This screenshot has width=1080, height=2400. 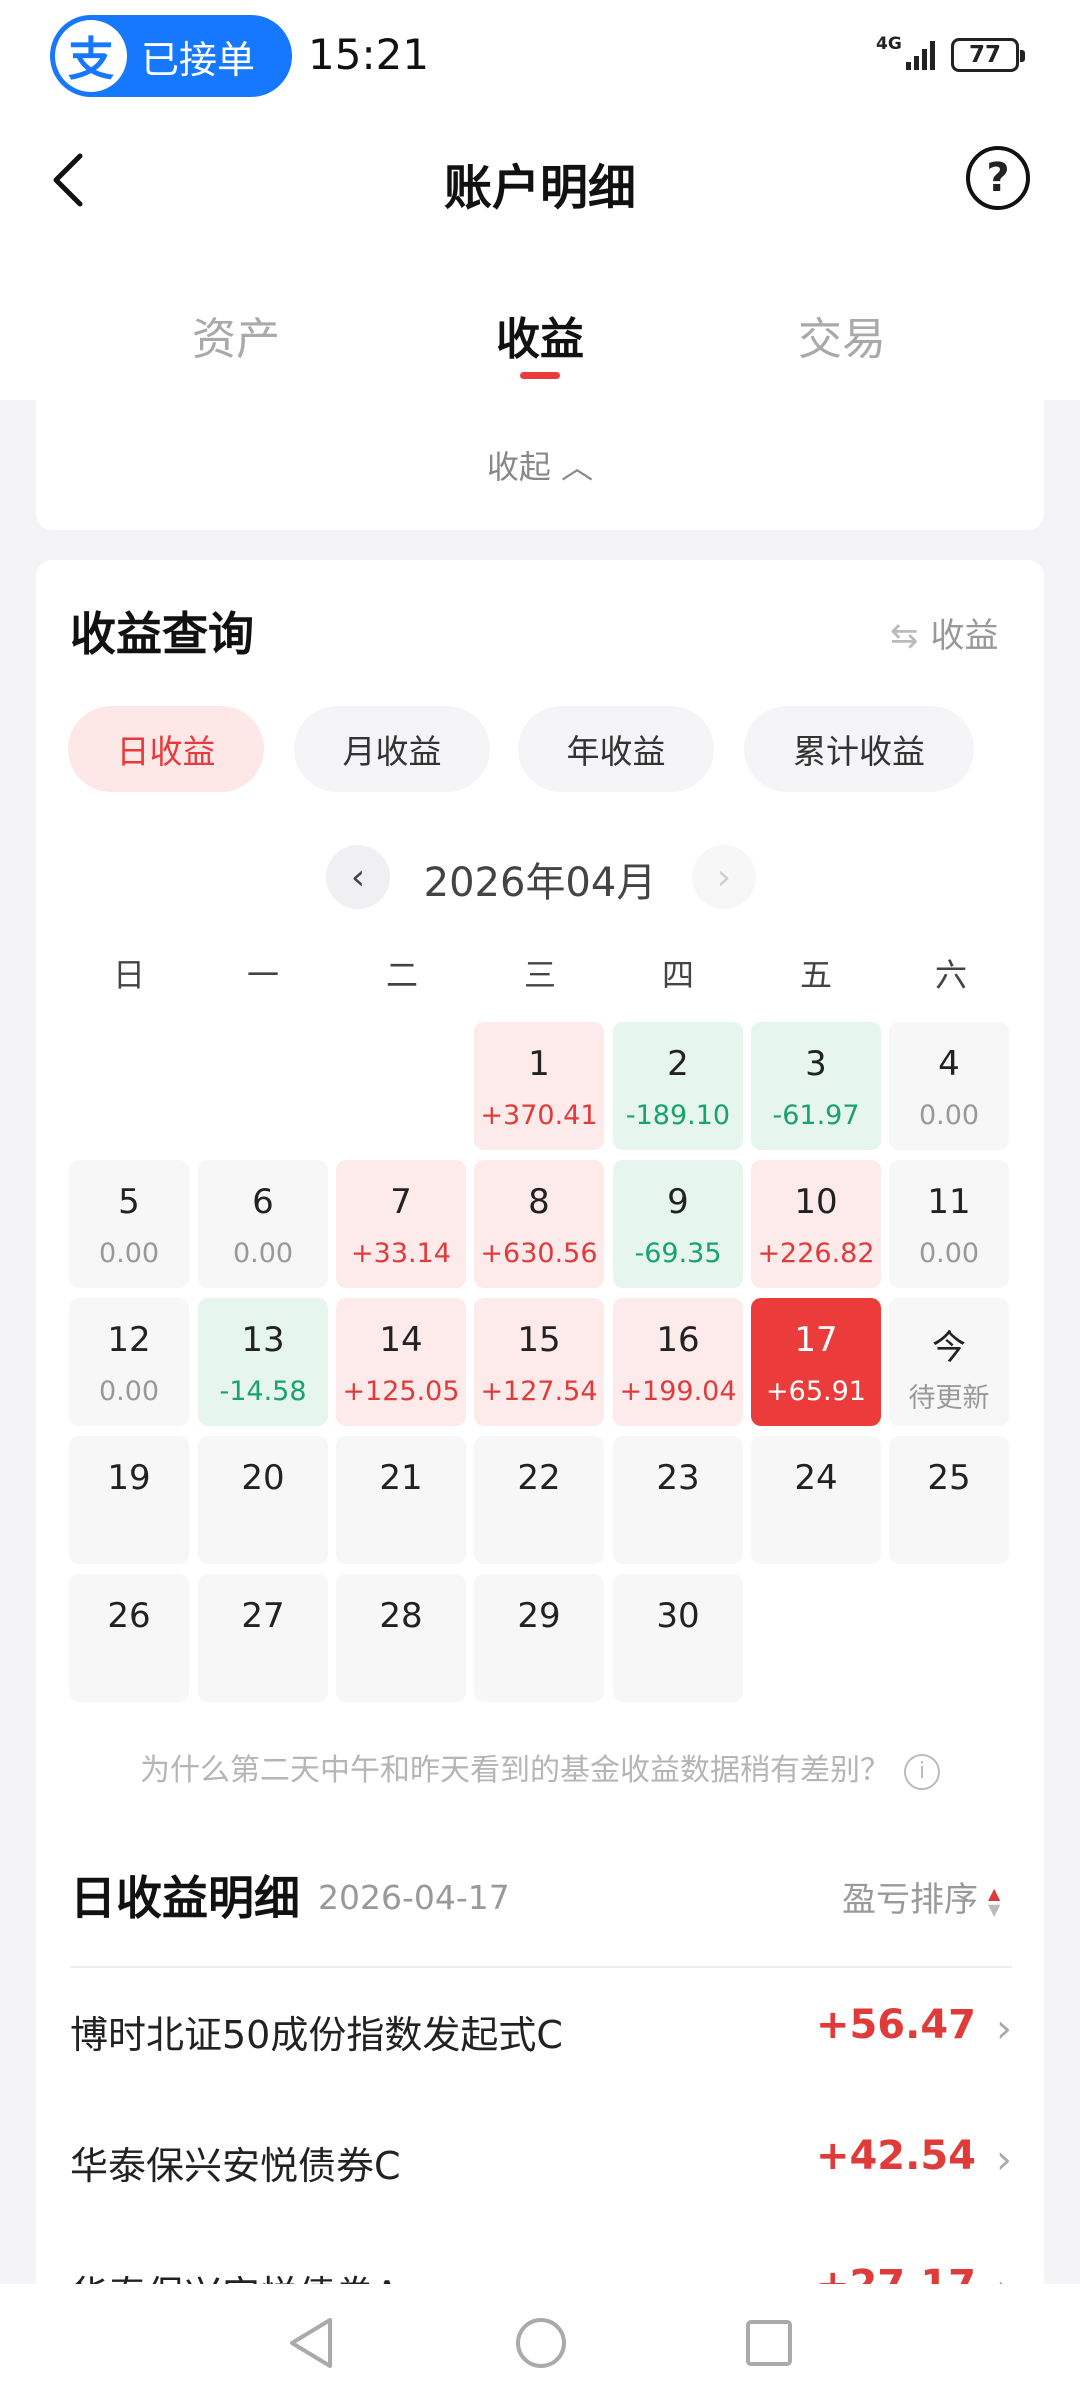 What do you see at coordinates (678, 1086) in the screenshot?
I see `calendar-day-2: 2 -189.10` at bounding box center [678, 1086].